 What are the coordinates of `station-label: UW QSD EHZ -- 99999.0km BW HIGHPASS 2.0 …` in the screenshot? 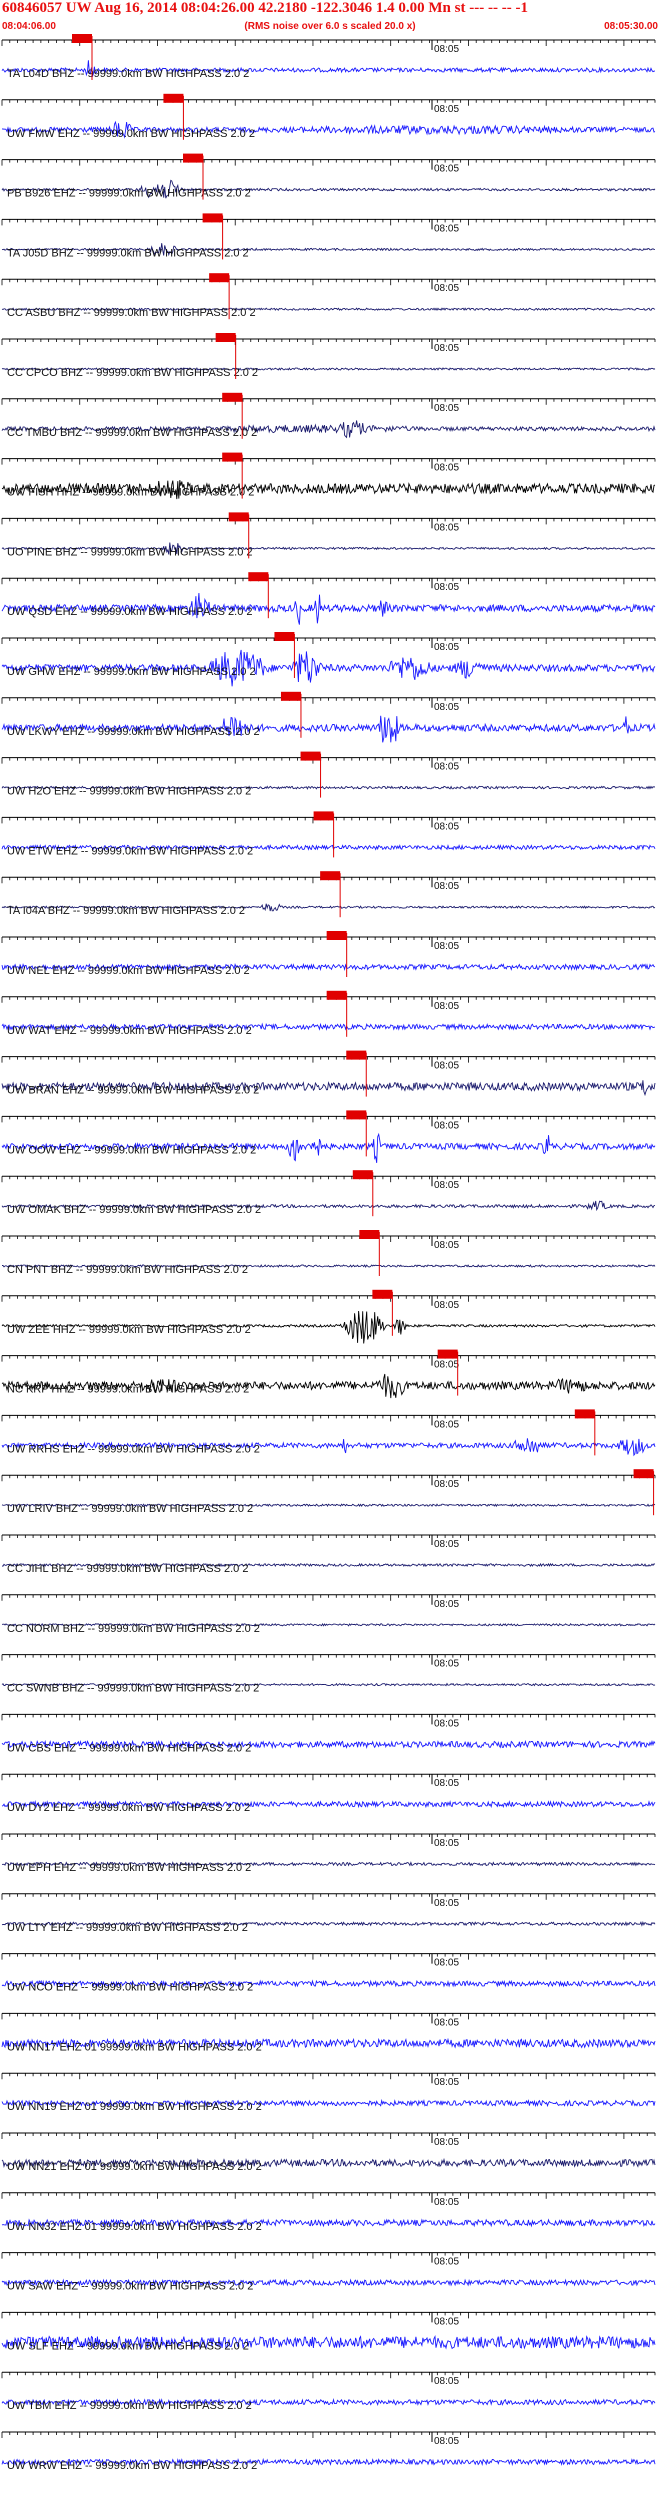 It's located at (130, 612).